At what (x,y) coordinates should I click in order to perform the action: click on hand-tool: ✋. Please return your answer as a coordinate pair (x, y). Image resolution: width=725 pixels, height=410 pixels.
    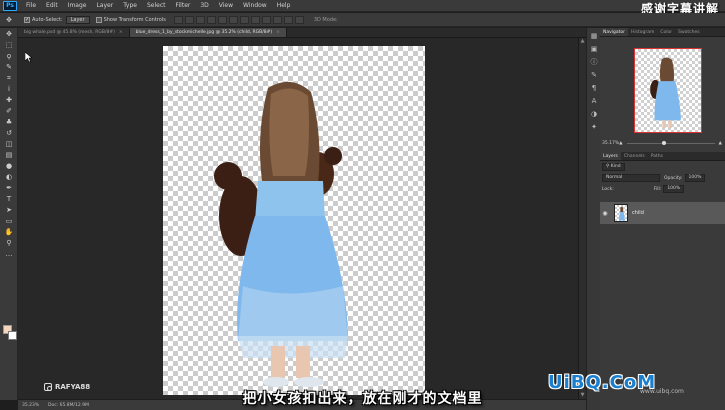
    Looking at the image, I should click on (9, 232).